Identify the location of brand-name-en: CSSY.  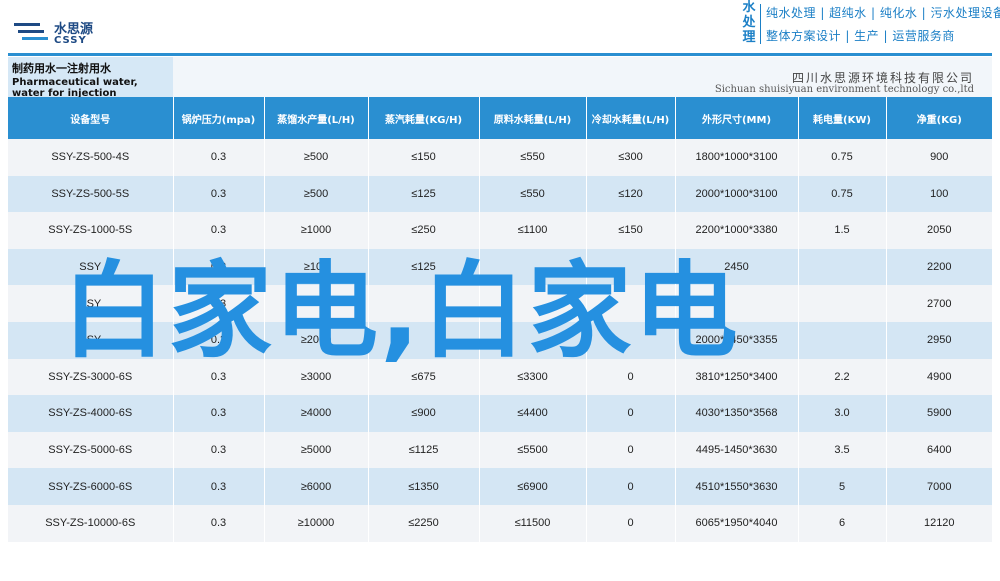
(70, 40).